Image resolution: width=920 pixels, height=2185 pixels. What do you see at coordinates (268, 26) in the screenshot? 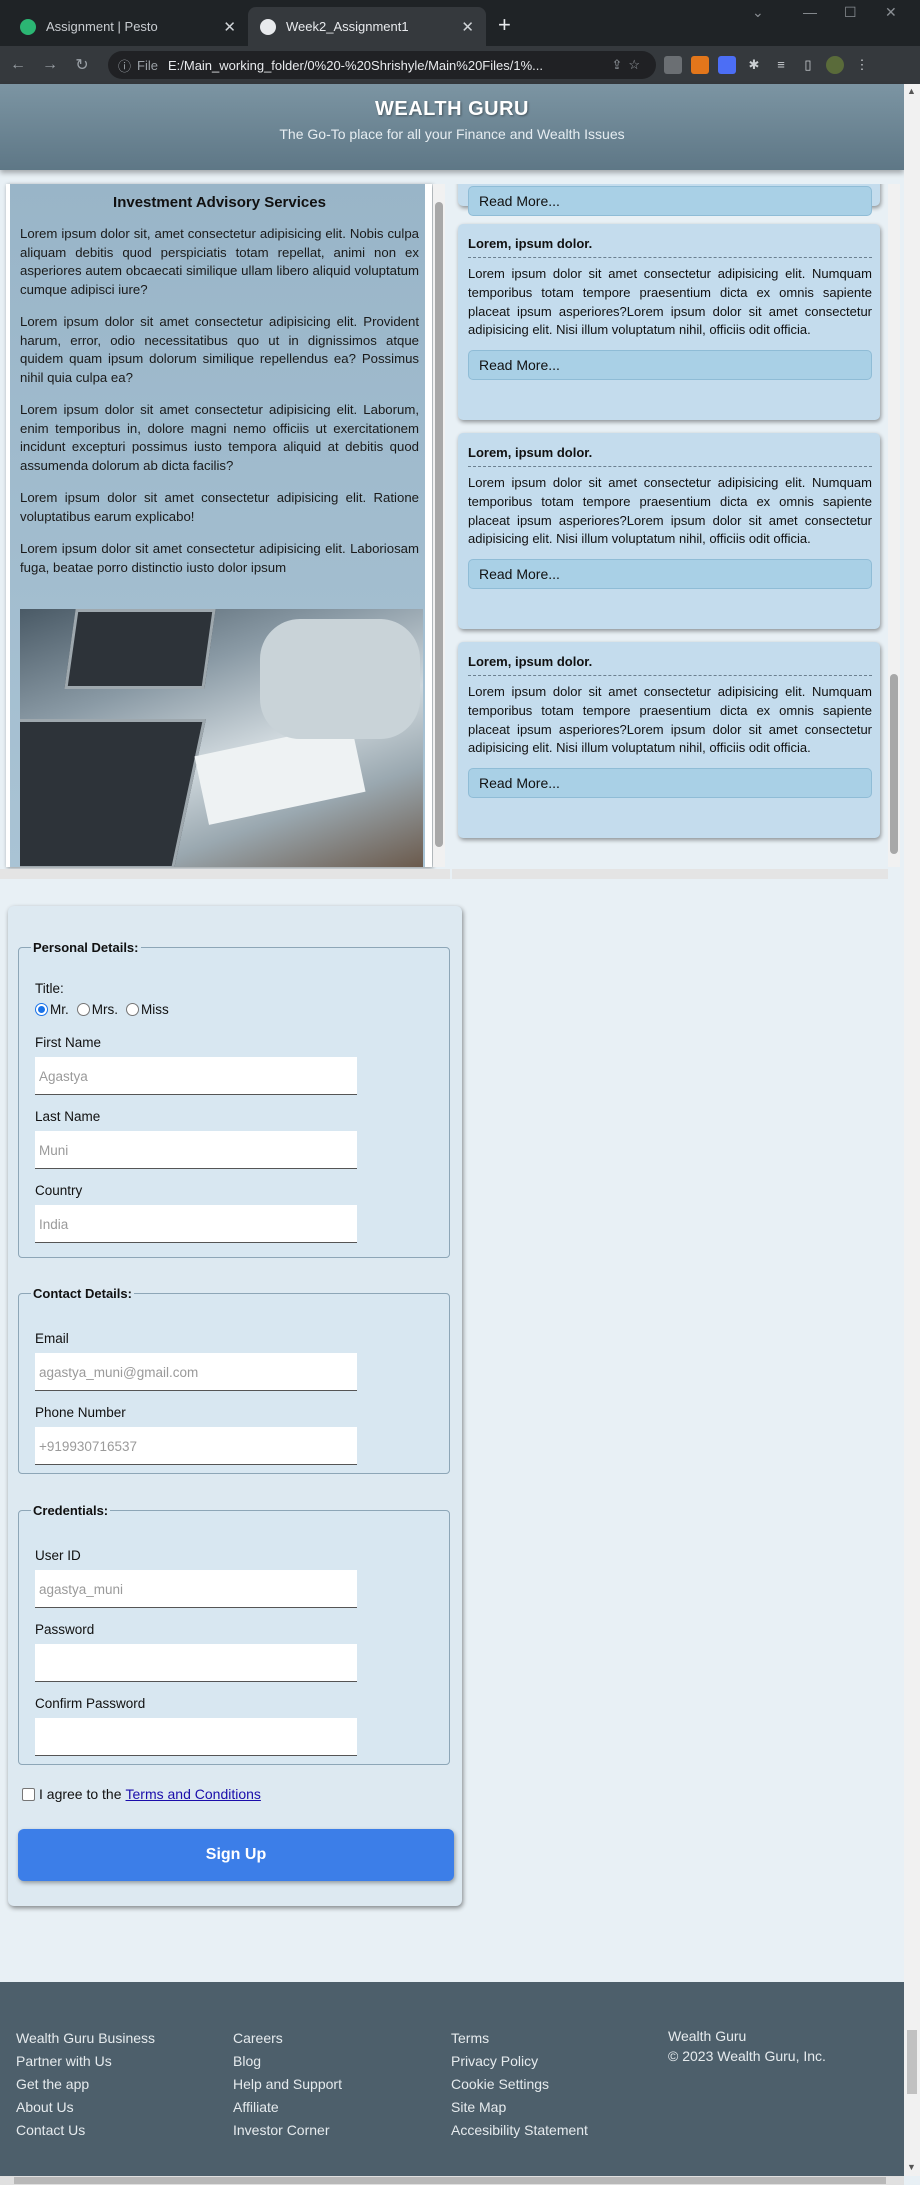
I see `globe-icon` at bounding box center [268, 26].